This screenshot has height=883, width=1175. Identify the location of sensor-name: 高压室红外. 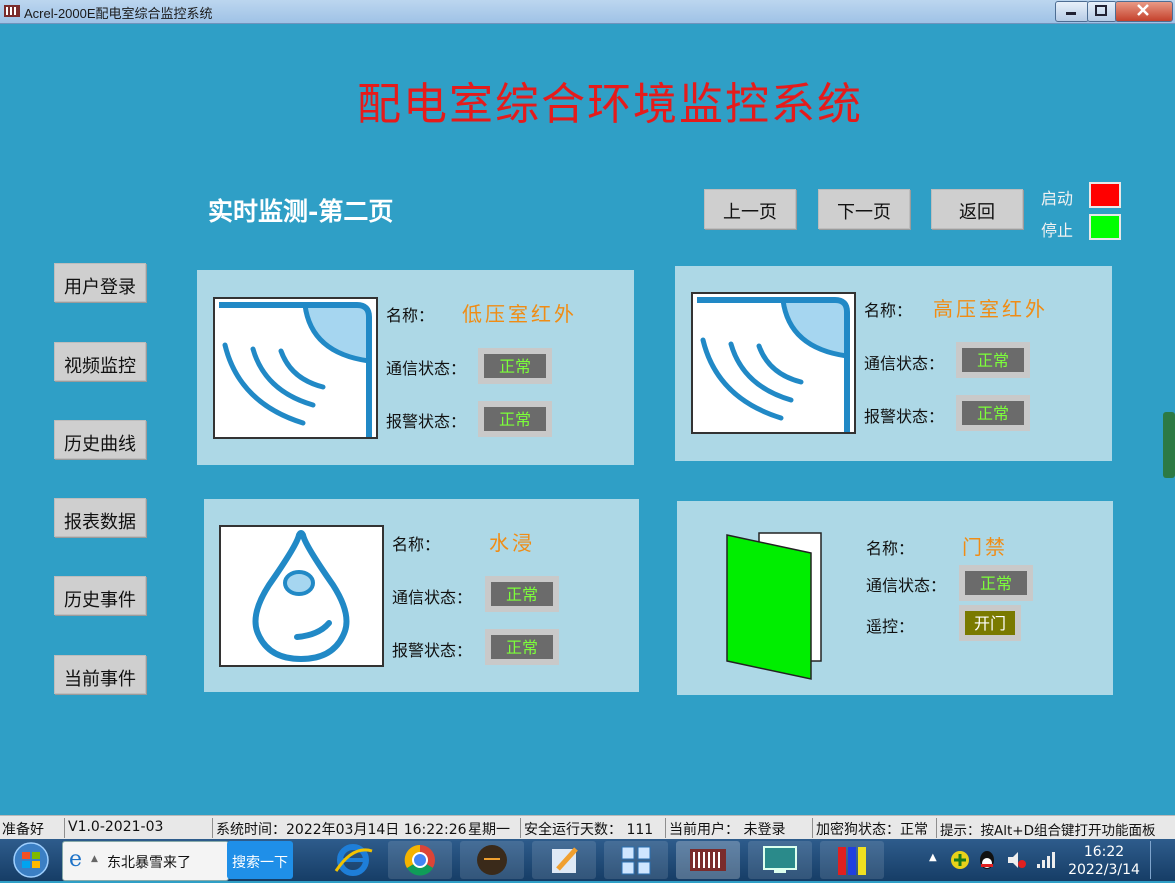
(990, 309).